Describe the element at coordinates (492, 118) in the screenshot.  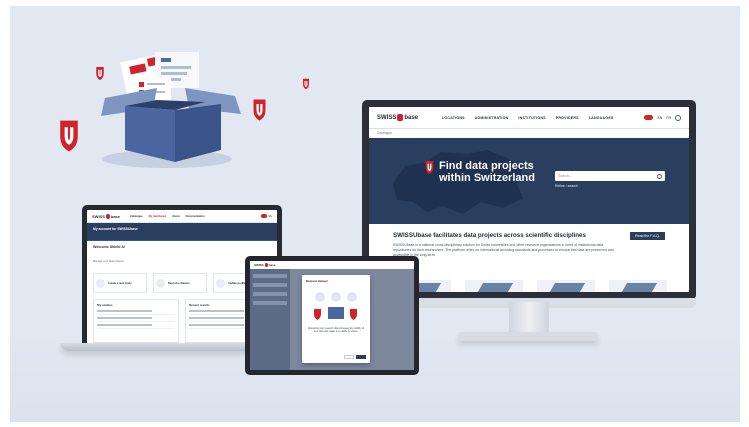
I see `nav-link-administration: ADMINISTRATION` at that location.